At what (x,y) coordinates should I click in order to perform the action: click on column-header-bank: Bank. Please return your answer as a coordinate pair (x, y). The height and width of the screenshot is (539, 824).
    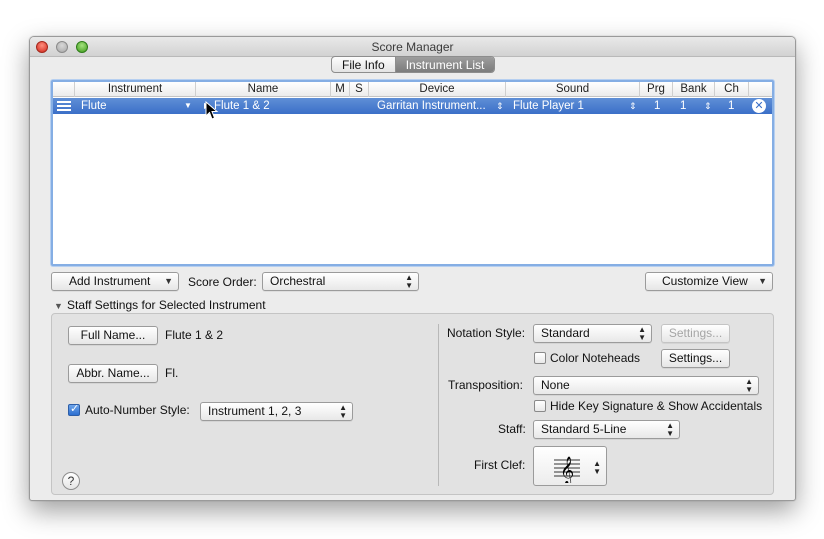
    Looking at the image, I should click on (694, 89).